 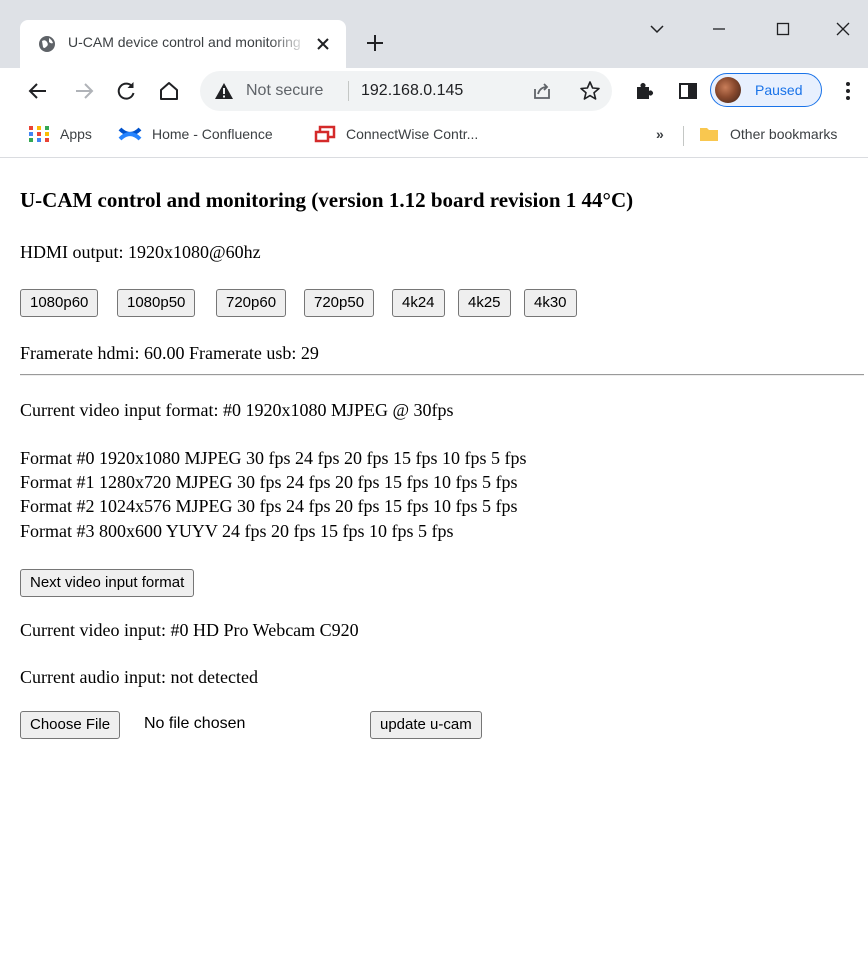 What do you see at coordinates (156, 303) in the screenshot?
I see `resolution-button-1080p50: 1080p50` at bounding box center [156, 303].